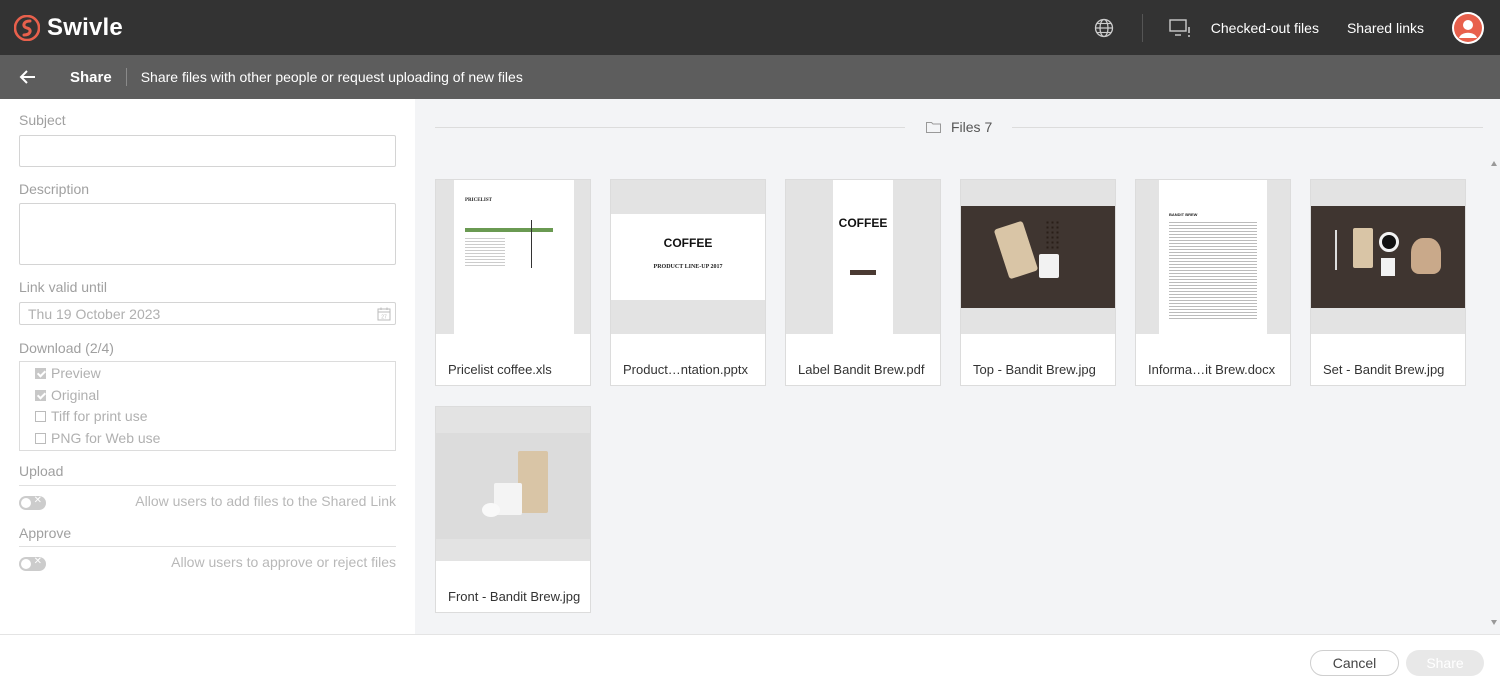  Describe the element at coordinates (45, 533) in the screenshot. I see `approve-label: Approve` at that location.